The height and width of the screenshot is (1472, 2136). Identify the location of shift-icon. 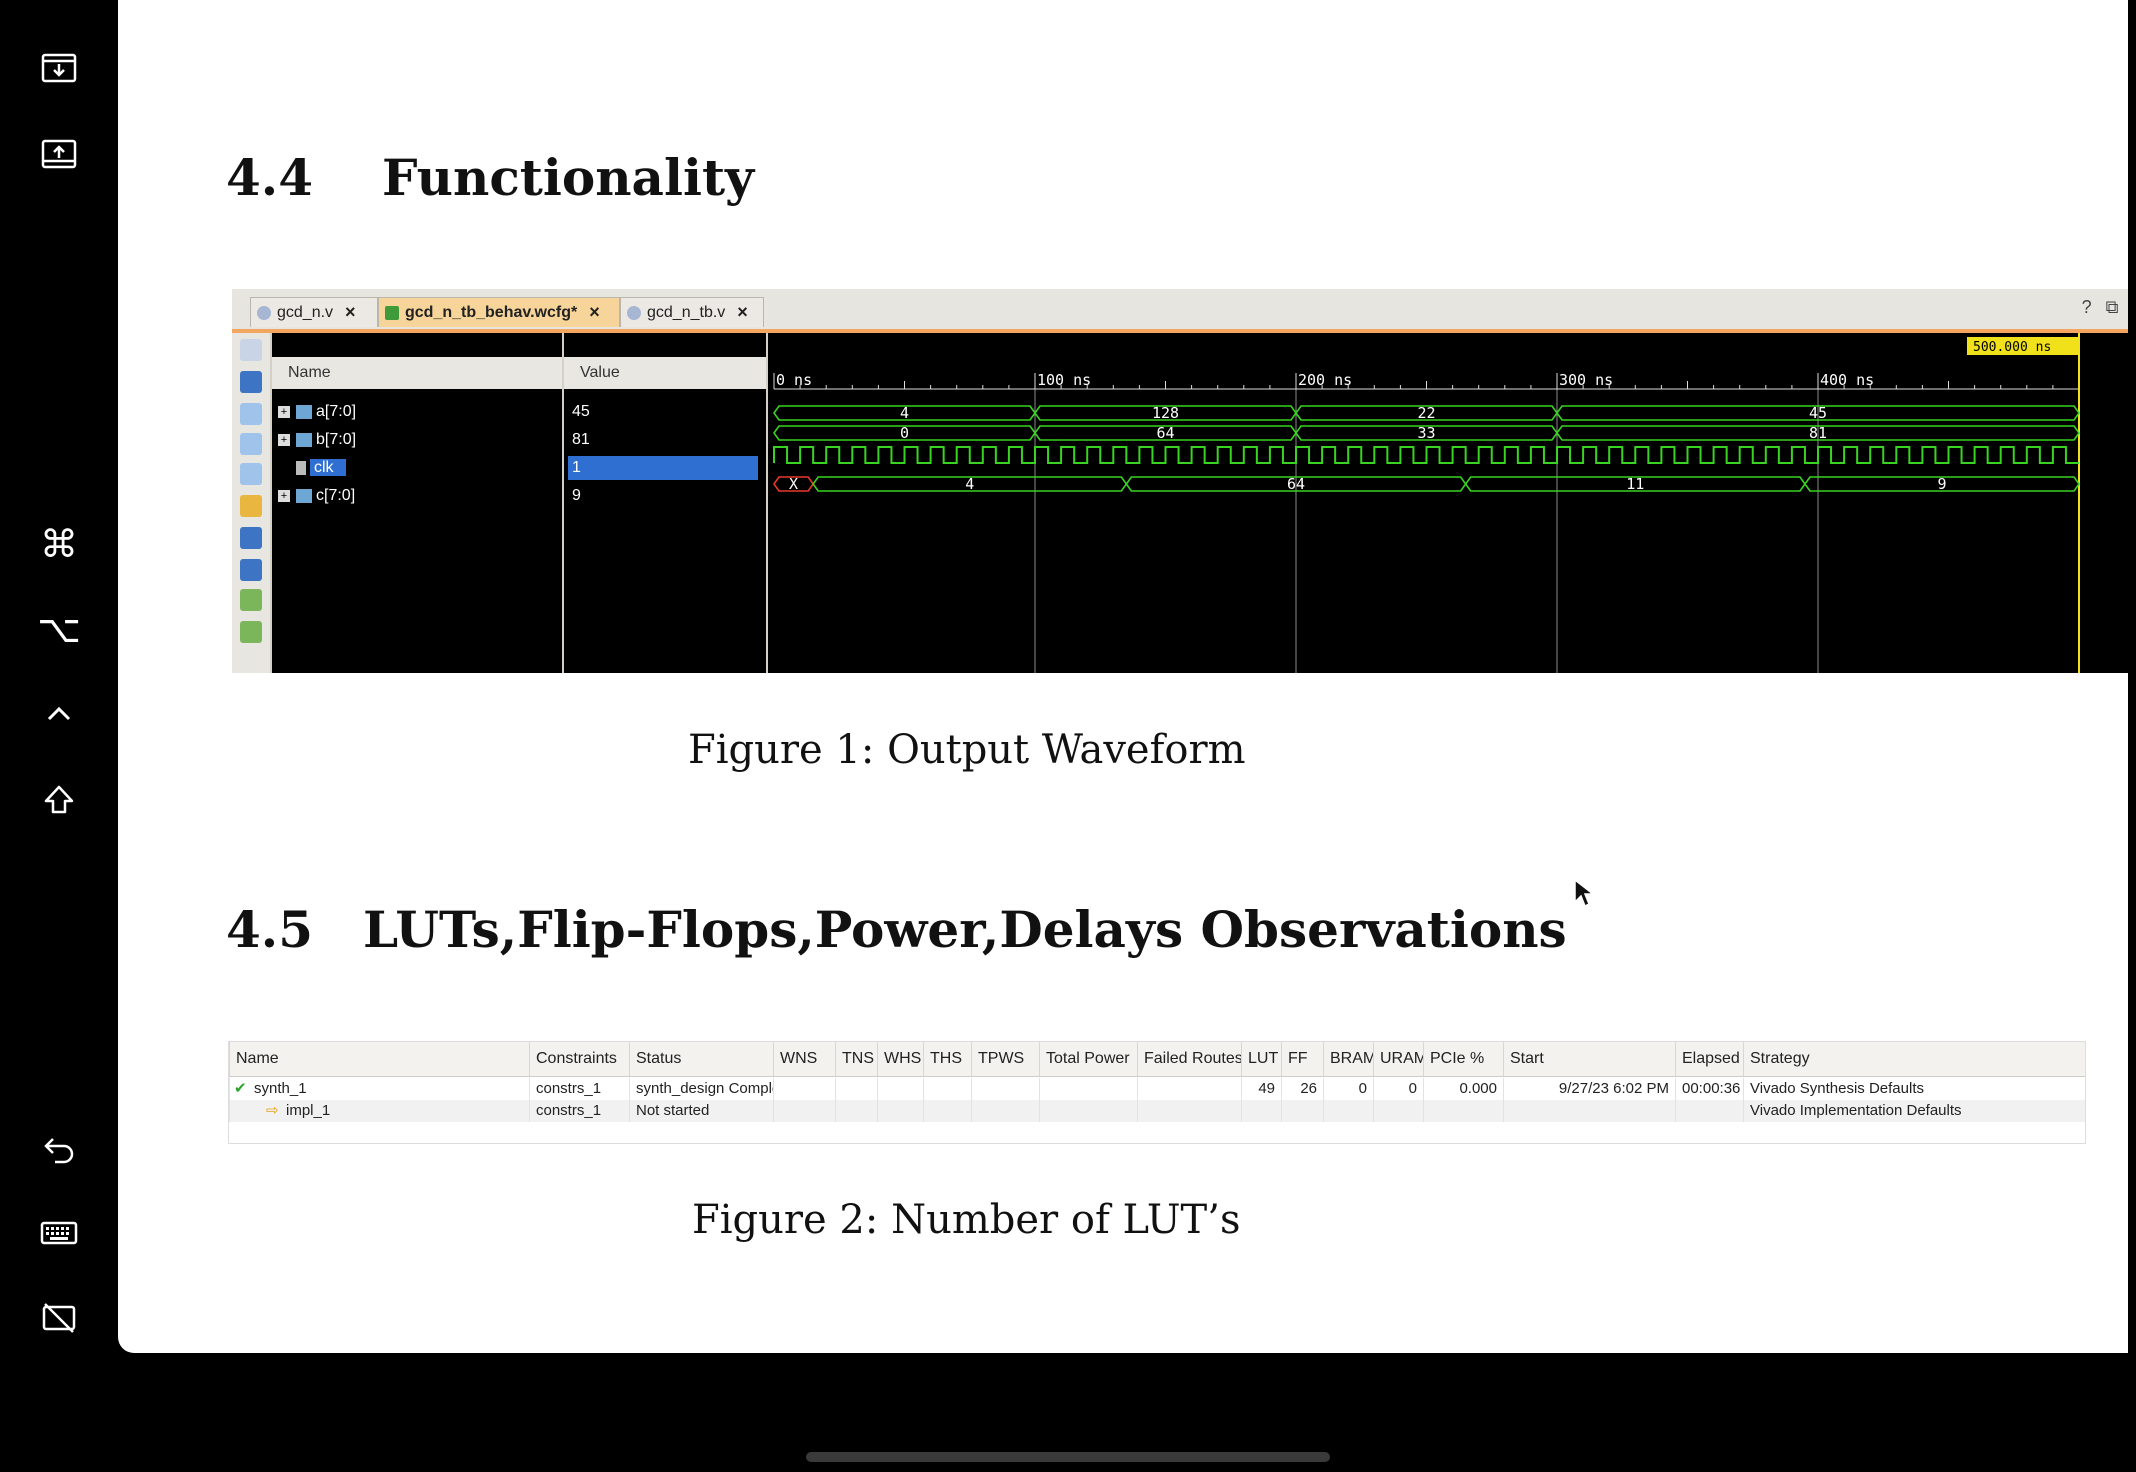
(59, 800).